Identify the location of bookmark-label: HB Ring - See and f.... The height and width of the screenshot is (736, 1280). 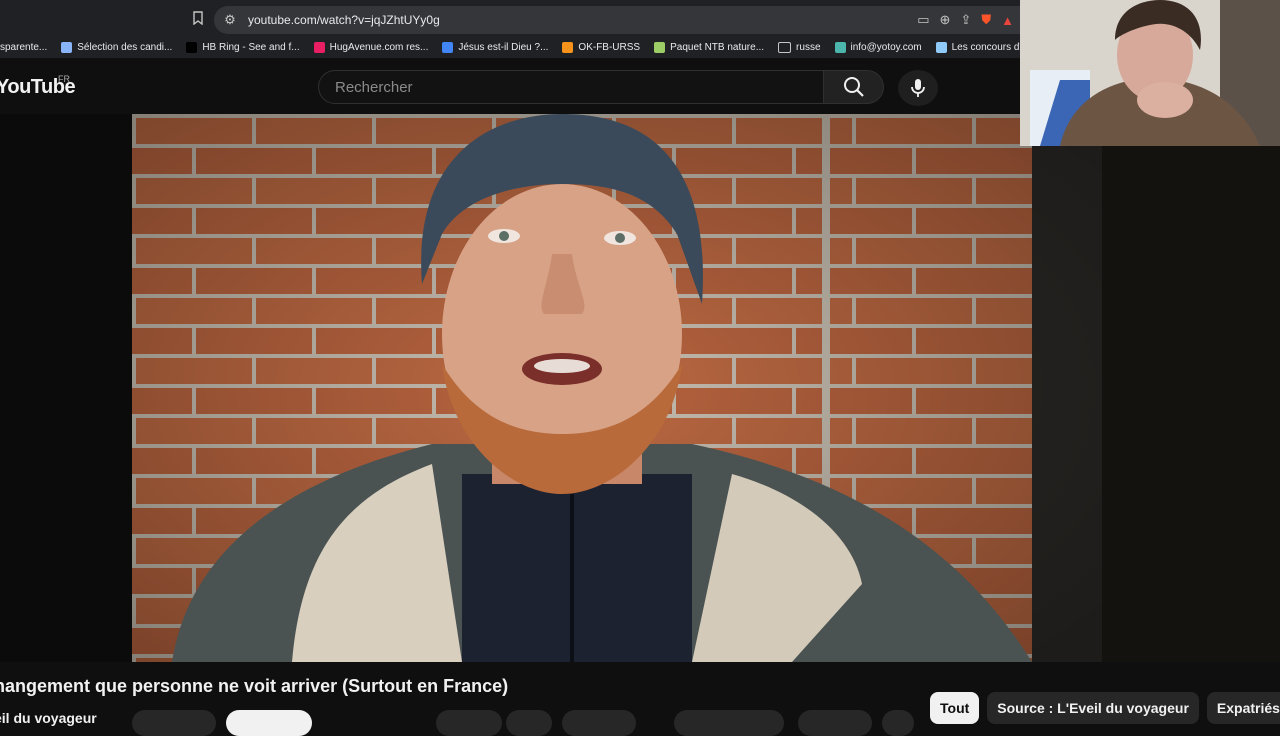
(251, 47).